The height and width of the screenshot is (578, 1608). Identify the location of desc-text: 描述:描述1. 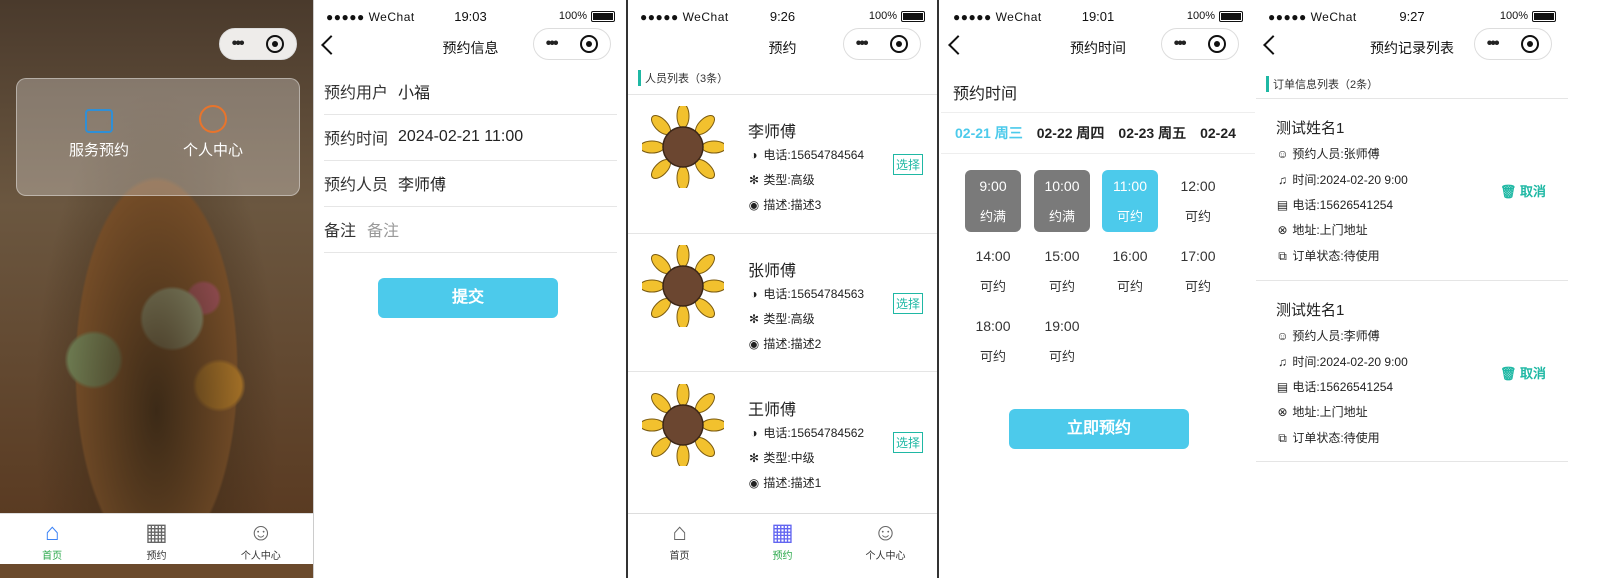
(792, 483).